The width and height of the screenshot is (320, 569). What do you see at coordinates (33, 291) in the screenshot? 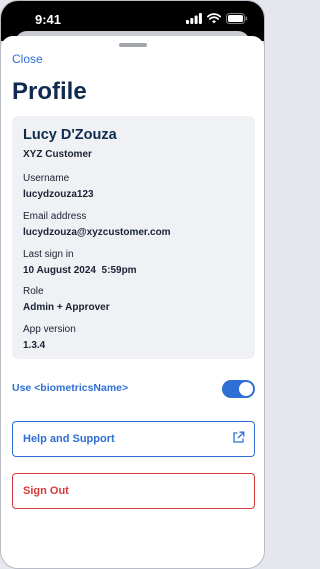
I see `role-label: Role` at bounding box center [33, 291].